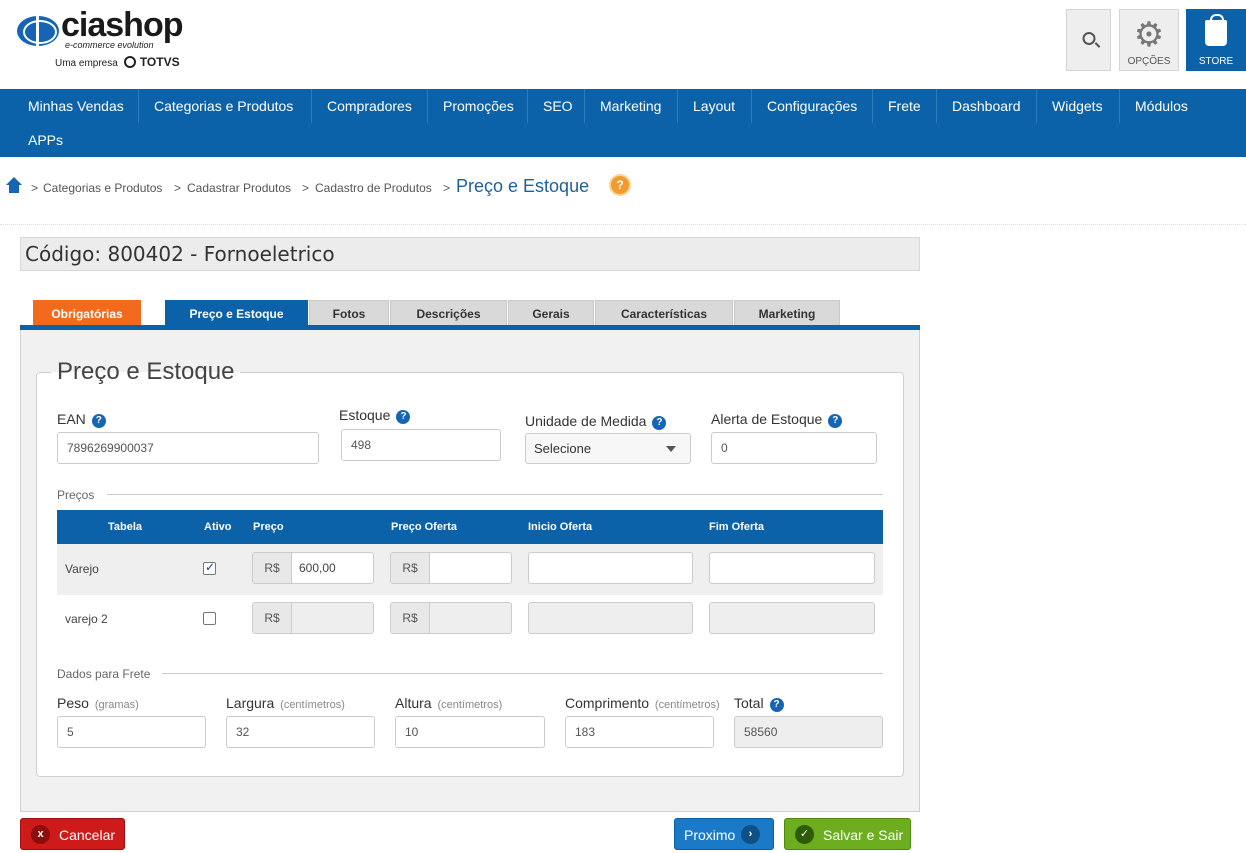 This screenshot has width=1246, height=853. I want to click on breadcrumb-item-cadastrar: Cadastrar Produtos, so click(239, 188).